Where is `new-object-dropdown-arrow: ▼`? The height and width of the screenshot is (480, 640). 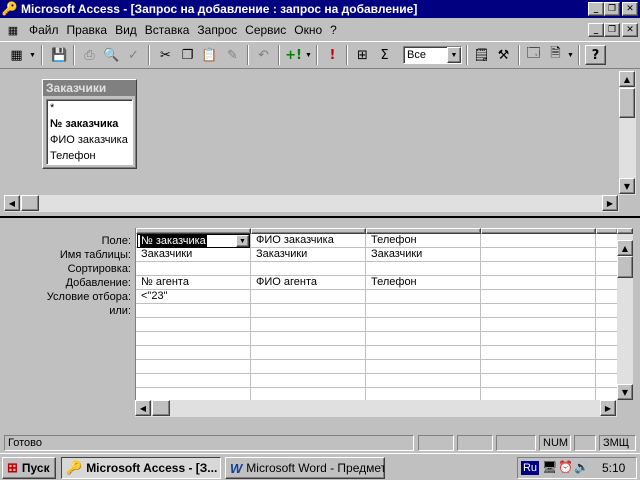
new-object-dropdown-arrow: ▼ is located at coordinates (570, 55).